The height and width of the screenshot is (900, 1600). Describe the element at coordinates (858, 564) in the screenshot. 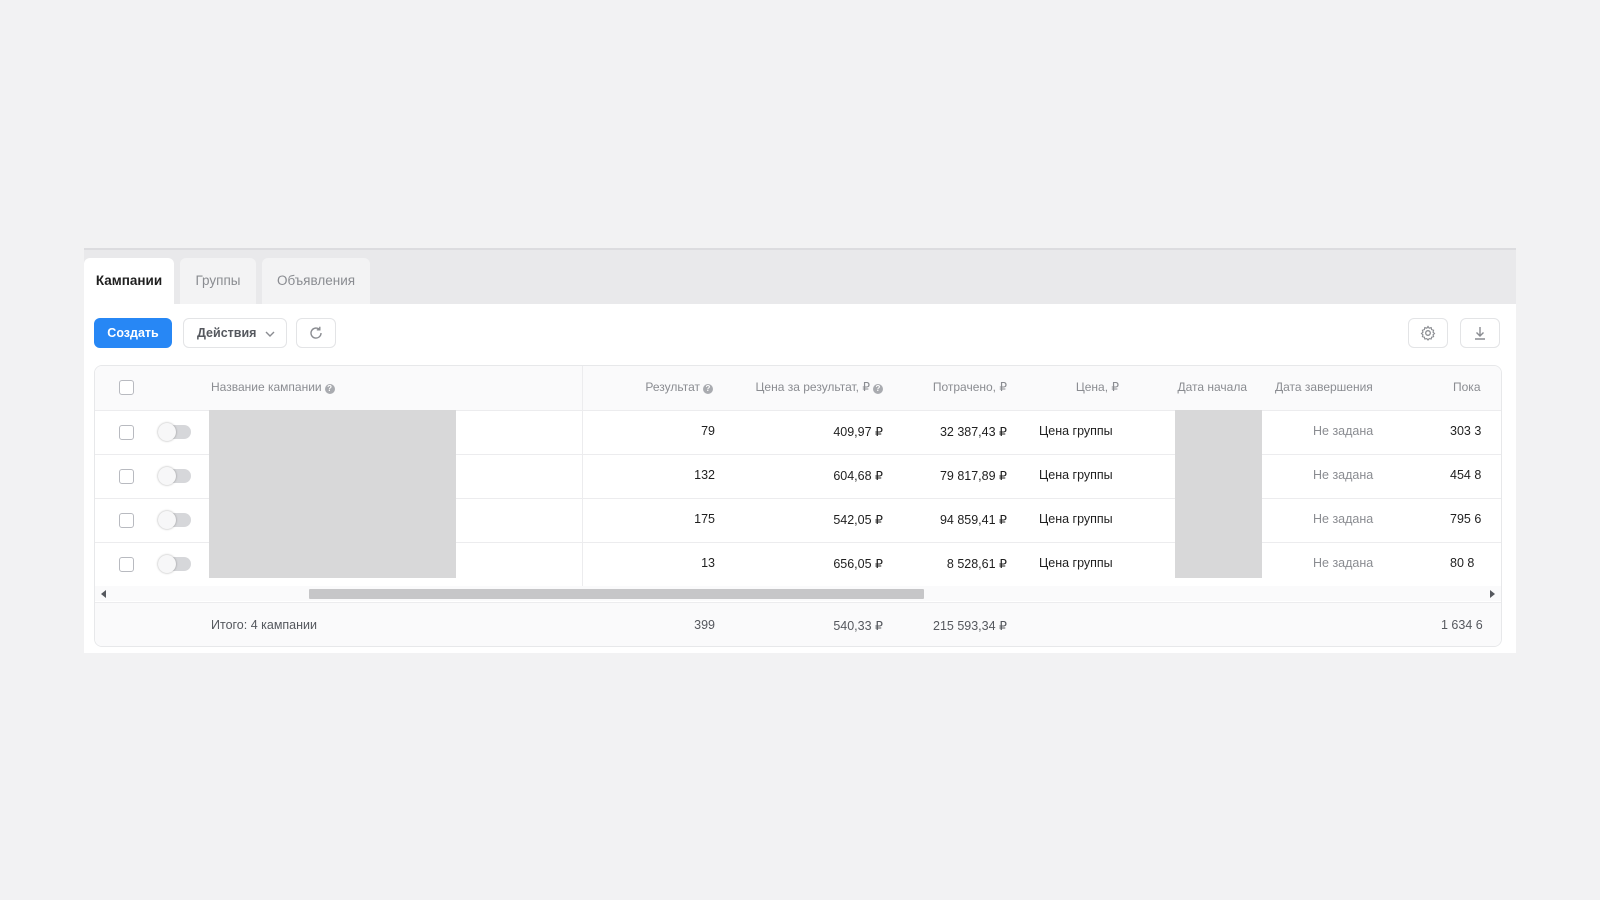

I see `price-per-result-cell: 656,05 ₽` at that location.